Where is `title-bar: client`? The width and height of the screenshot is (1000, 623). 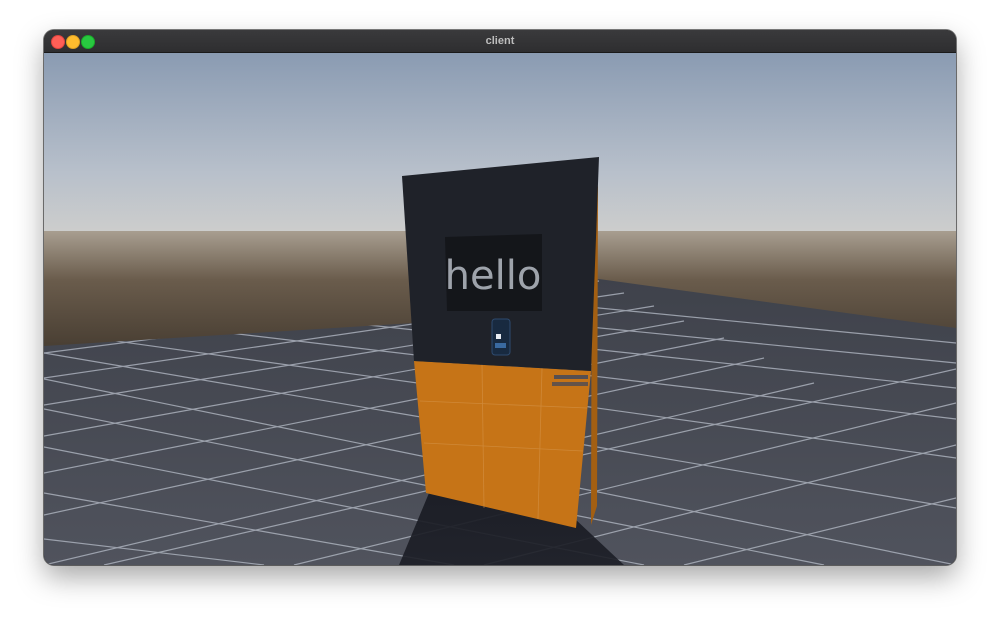 title-bar: client is located at coordinates (500, 41).